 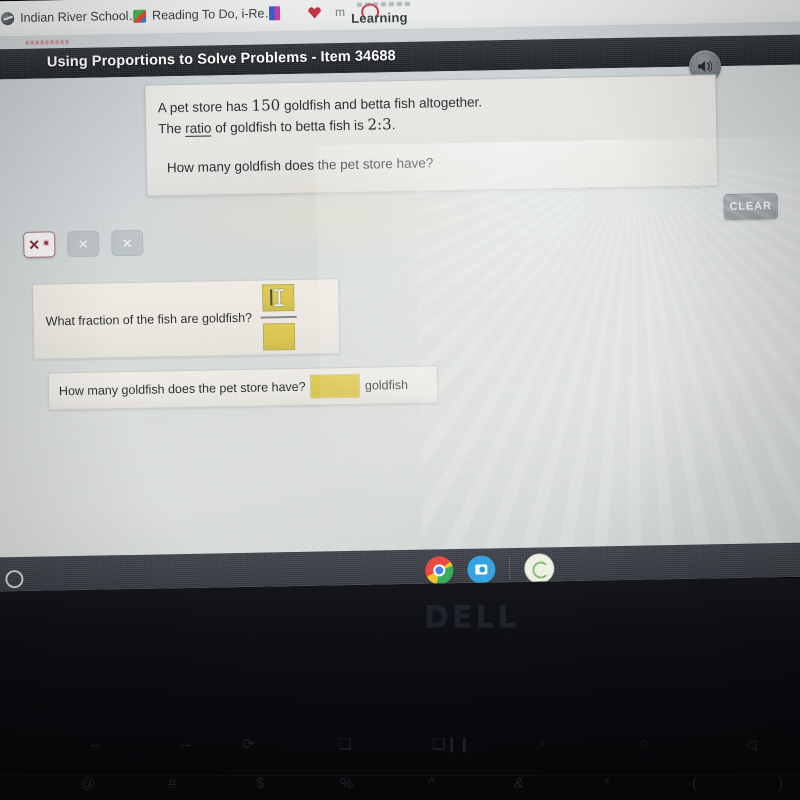 What do you see at coordinates (381, 104) in the screenshot?
I see `stimulus-text: goldfish and betta fish altogether.` at bounding box center [381, 104].